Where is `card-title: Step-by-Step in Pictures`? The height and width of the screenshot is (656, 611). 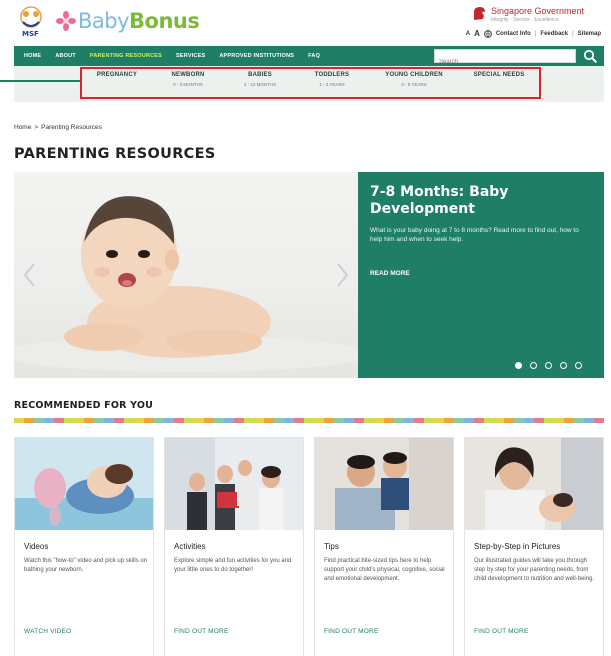 card-title: Step-by-Step in Pictures is located at coordinates (517, 546).